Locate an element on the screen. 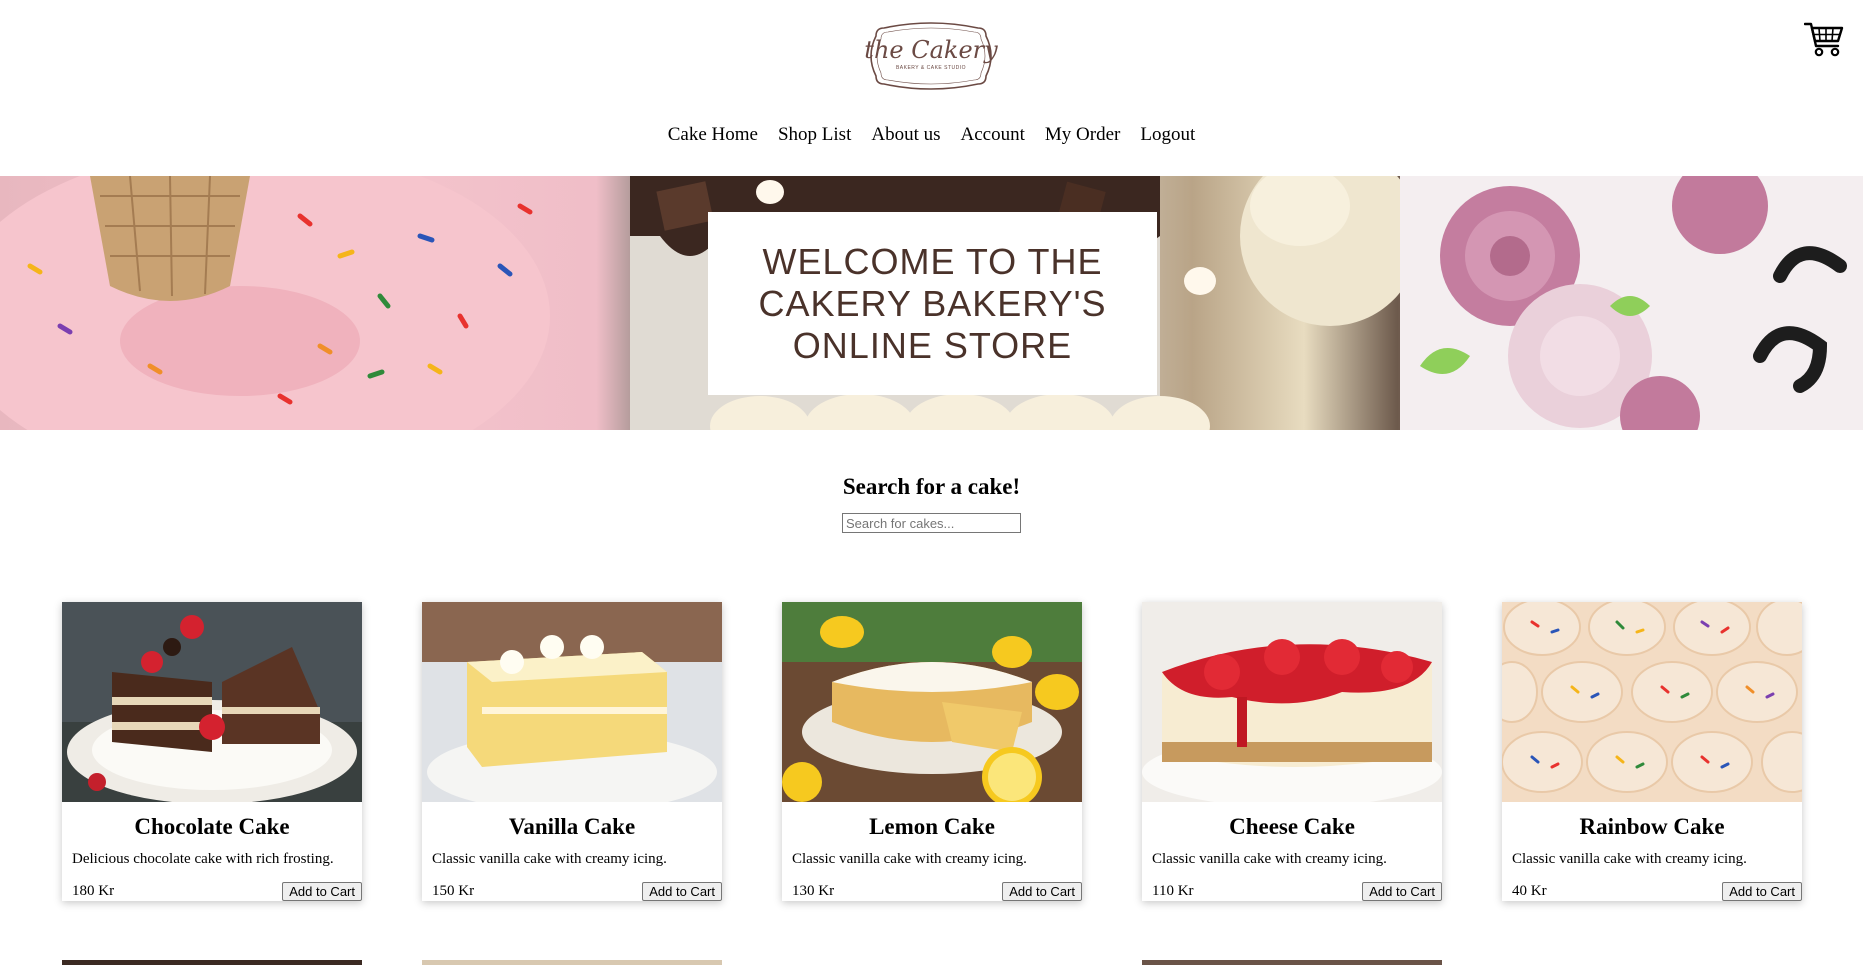  lemon-cake-image is located at coordinates (932, 702).